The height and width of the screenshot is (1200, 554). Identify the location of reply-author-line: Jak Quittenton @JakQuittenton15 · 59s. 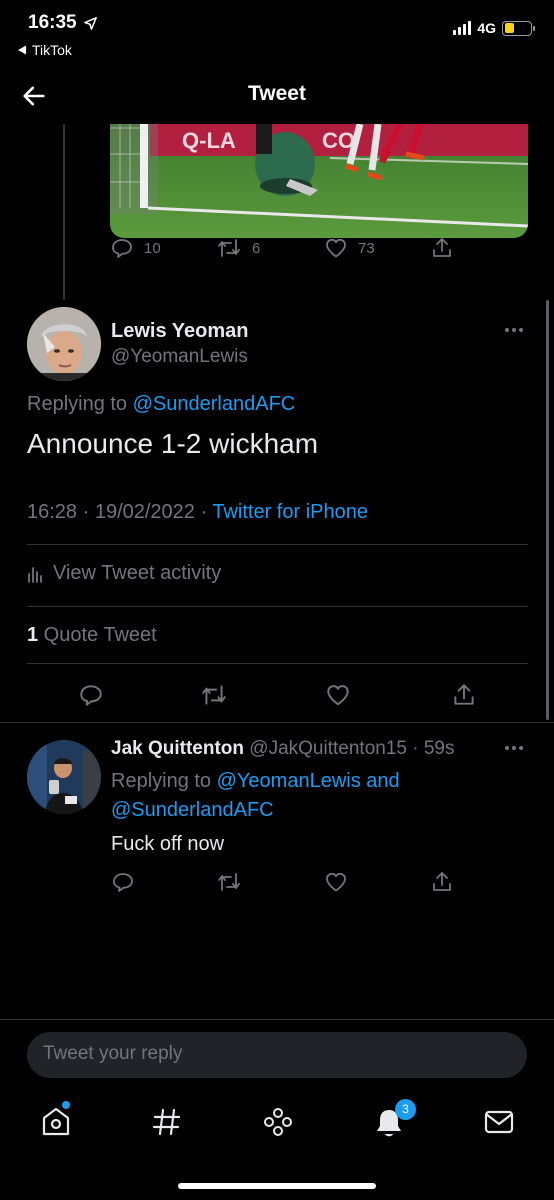
(282, 749).